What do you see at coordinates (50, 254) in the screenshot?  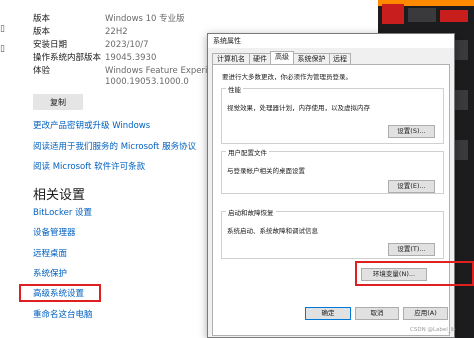 I see `link-remote-desktop: 远程桌面` at bounding box center [50, 254].